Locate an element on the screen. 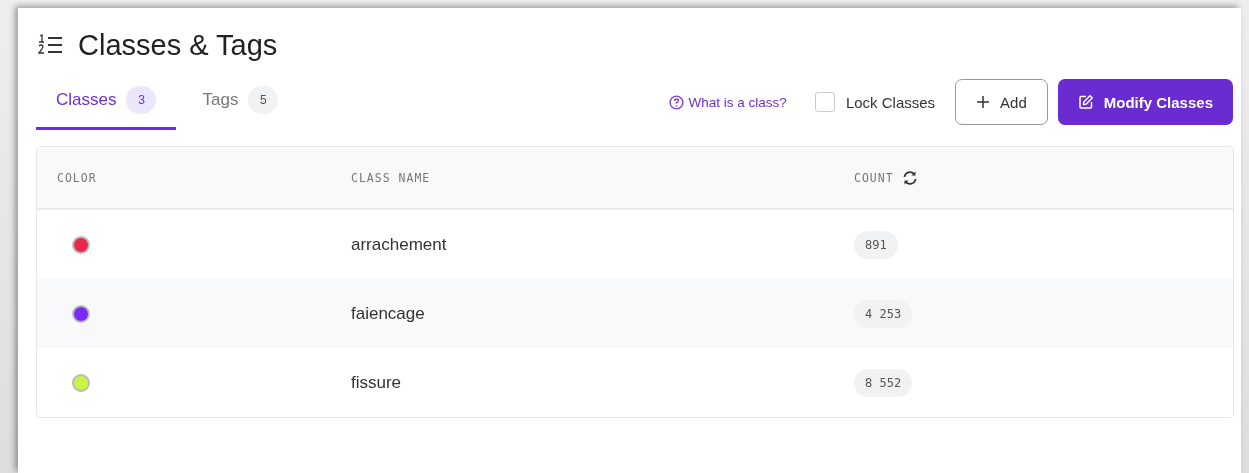  refresh-icon is located at coordinates (909, 177).